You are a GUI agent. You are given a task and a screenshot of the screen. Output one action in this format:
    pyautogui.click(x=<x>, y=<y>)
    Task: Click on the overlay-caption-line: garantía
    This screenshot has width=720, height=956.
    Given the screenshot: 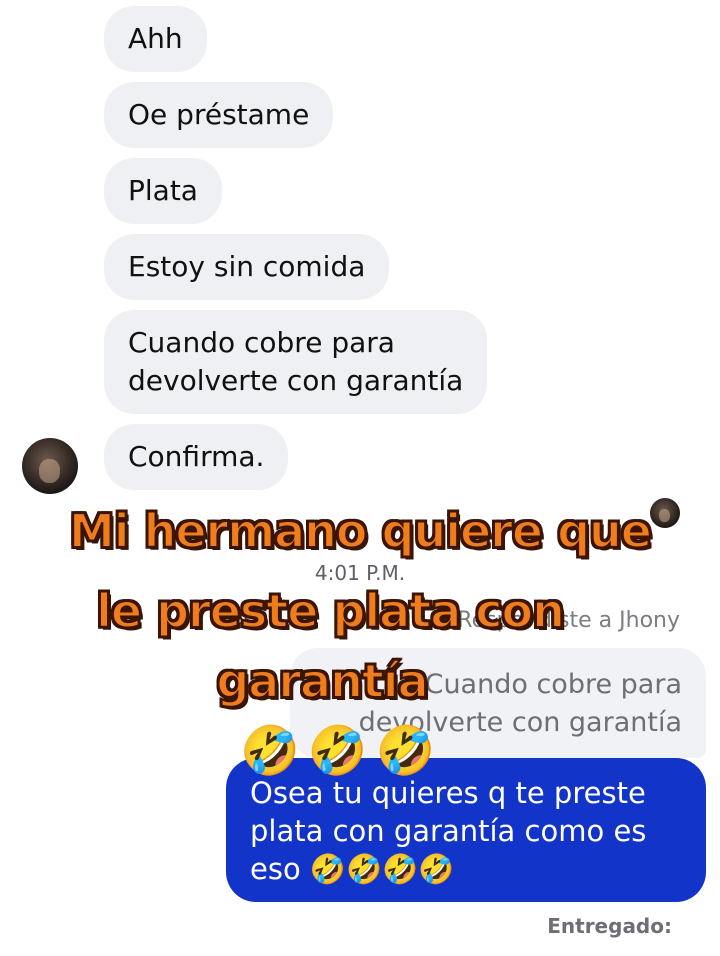 What is the action you would take?
    pyautogui.click(x=322, y=681)
    